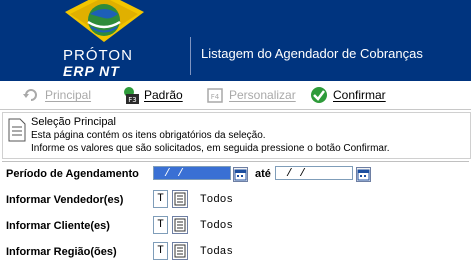 The image size is (471, 266). Describe the element at coordinates (72, 174) in the screenshot. I see `periodo-label: Período de Agendamento` at that location.